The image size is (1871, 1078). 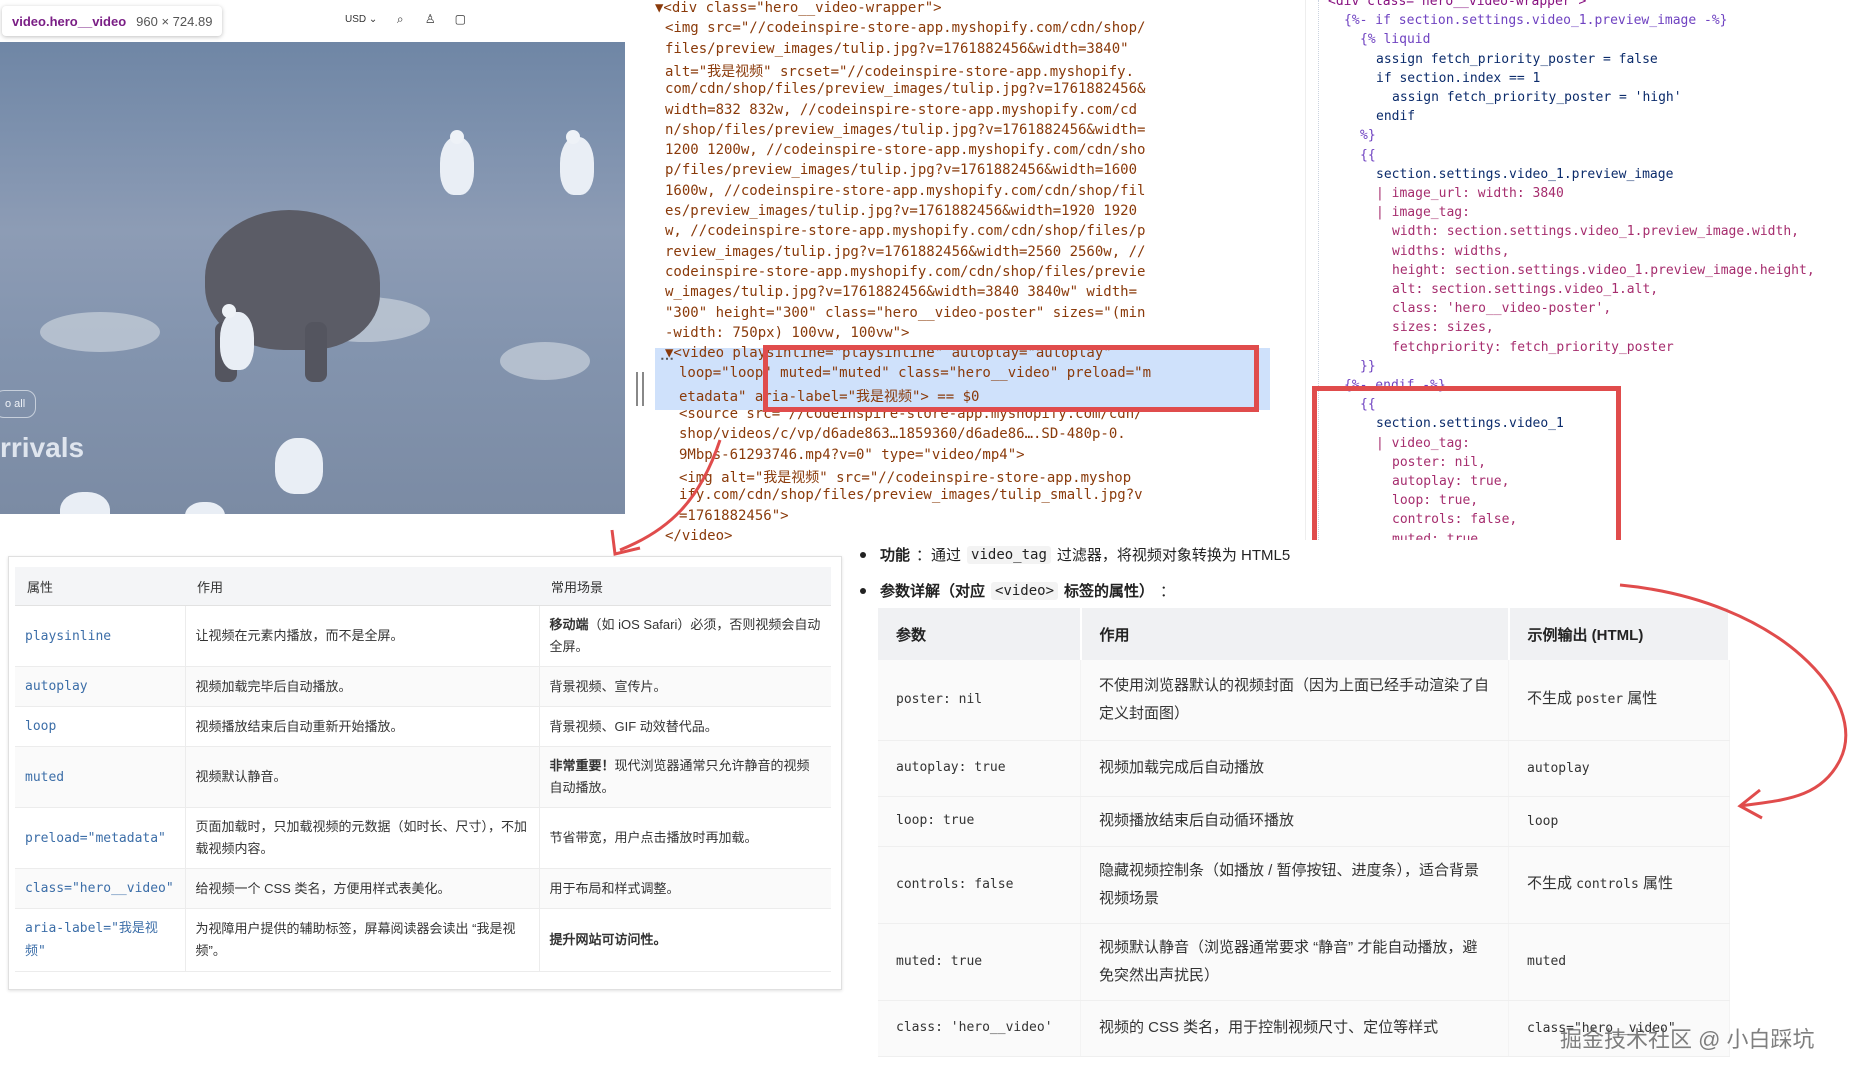 I want to click on tooltip-selector: video.hero__video, so click(x=69, y=21).